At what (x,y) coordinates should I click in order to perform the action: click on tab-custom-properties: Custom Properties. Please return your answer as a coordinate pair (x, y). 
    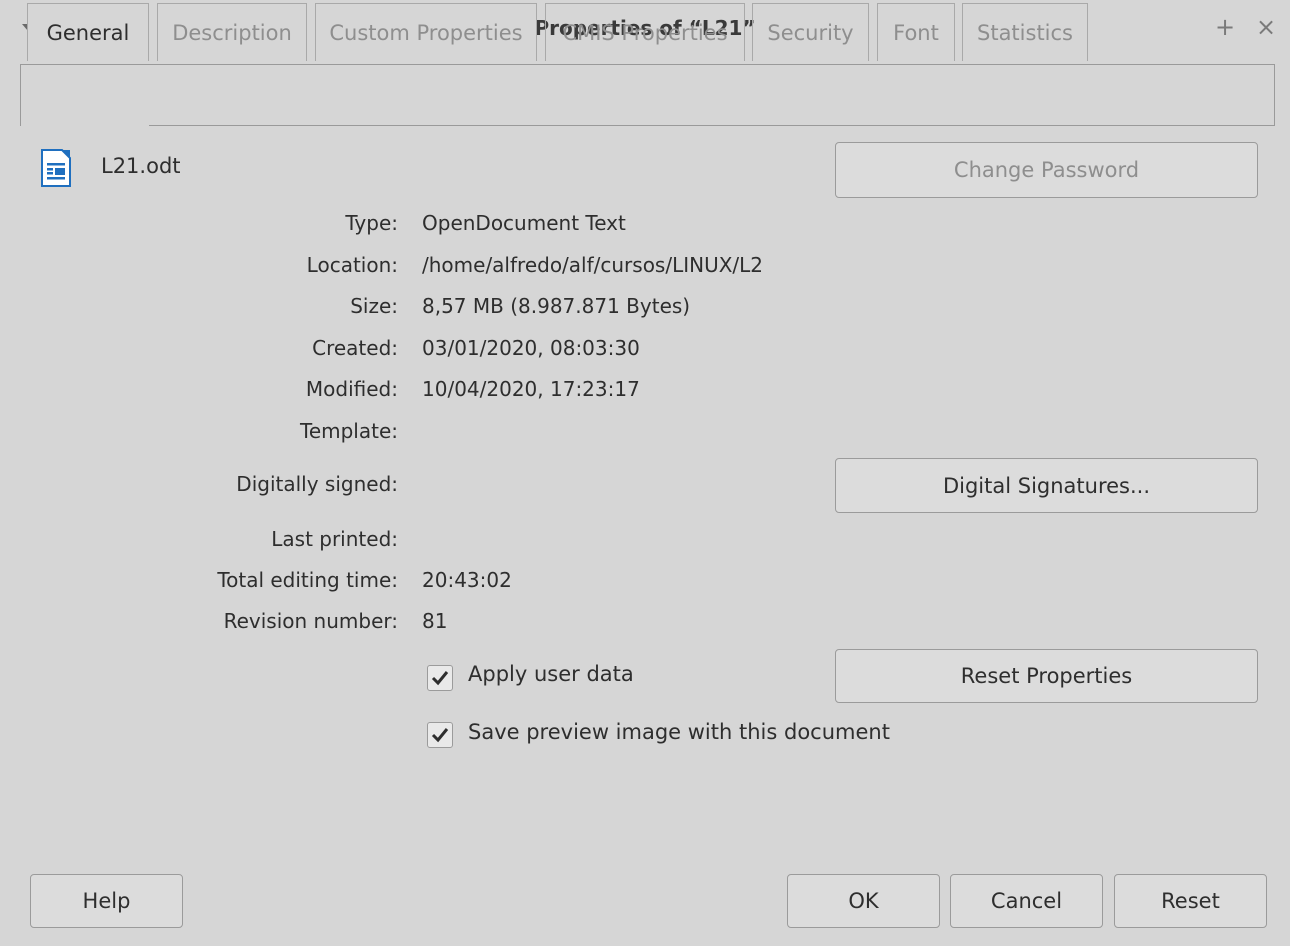
    Looking at the image, I should click on (426, 32).